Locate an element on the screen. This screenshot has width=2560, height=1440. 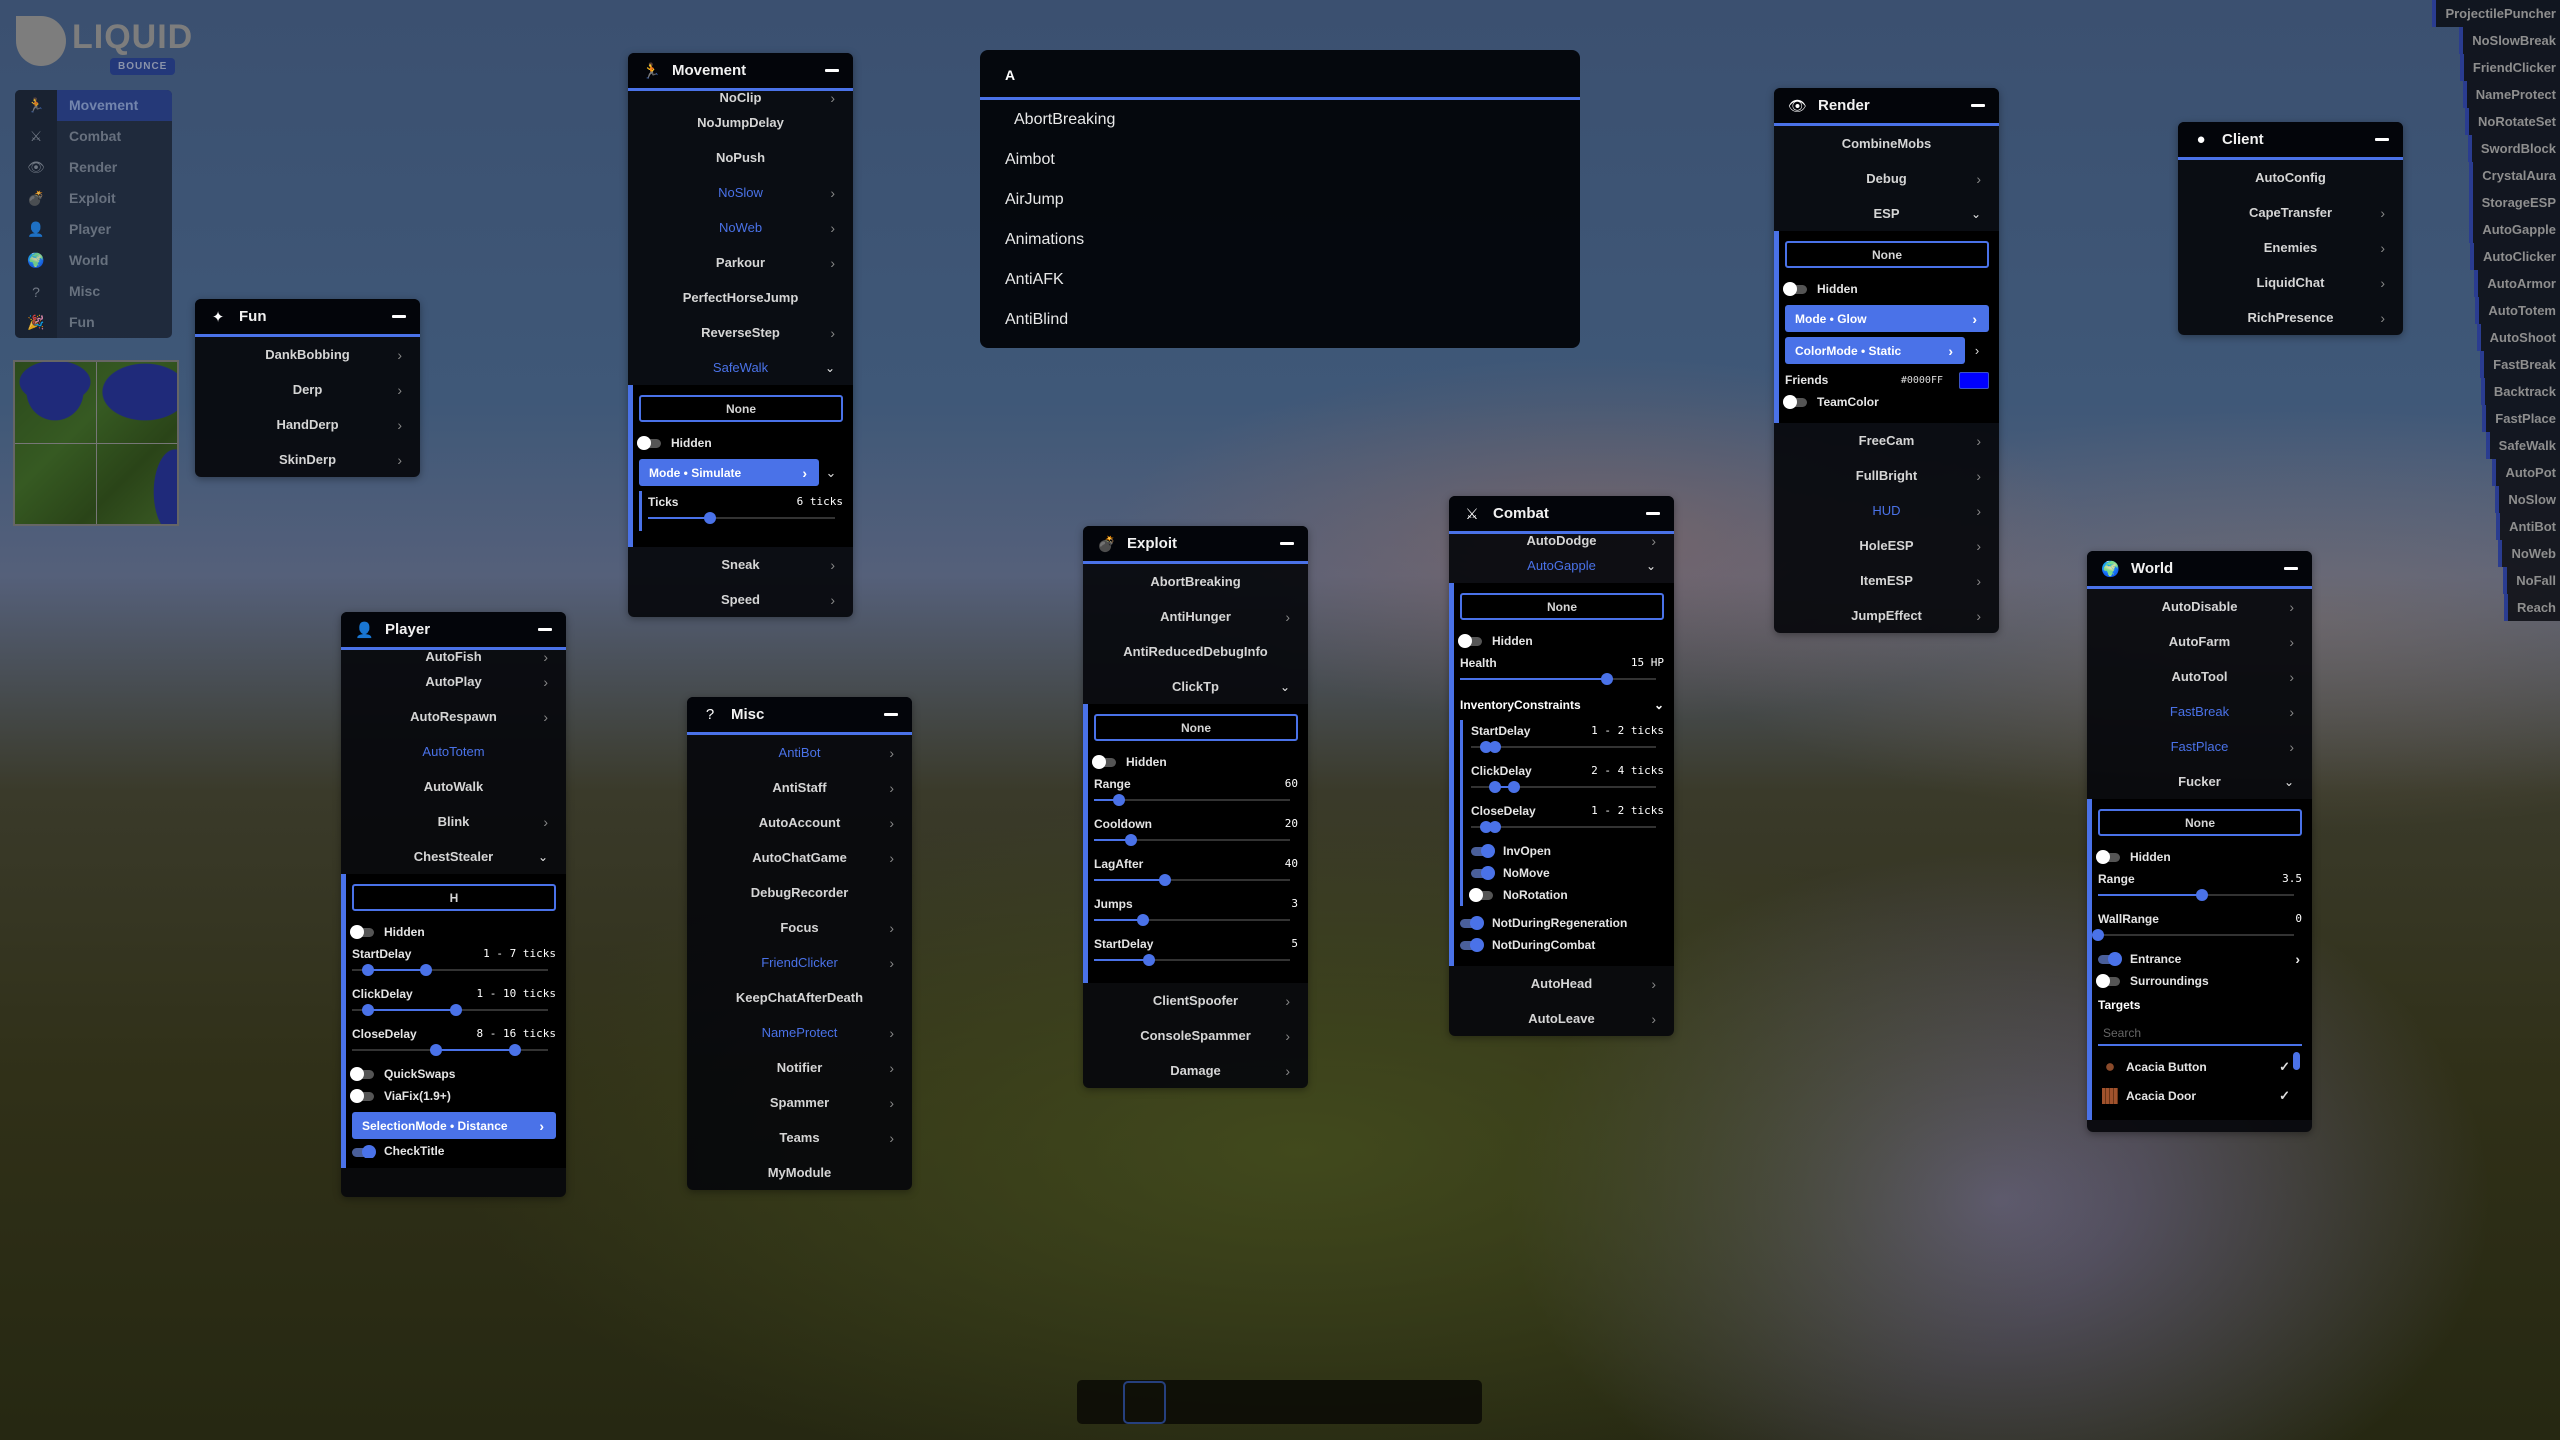
module-abortbreaking: AbortBreaking is located at coordinates (1195, 581).